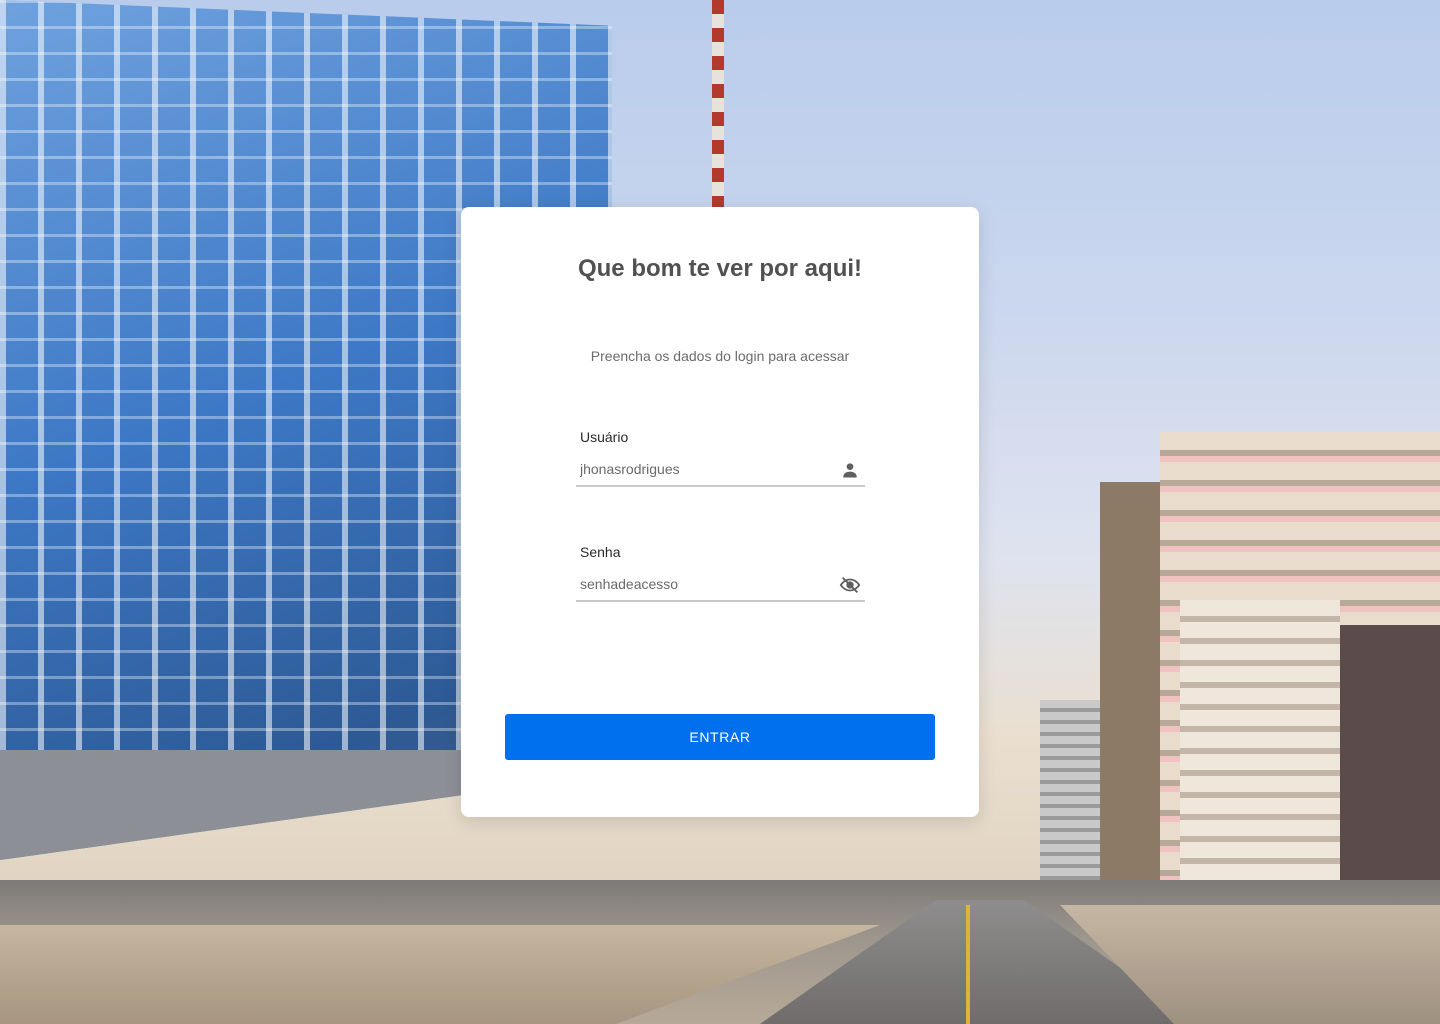  Describe the element at coordinates (720, 470) in the screenshot. I see `username-input` at that location.